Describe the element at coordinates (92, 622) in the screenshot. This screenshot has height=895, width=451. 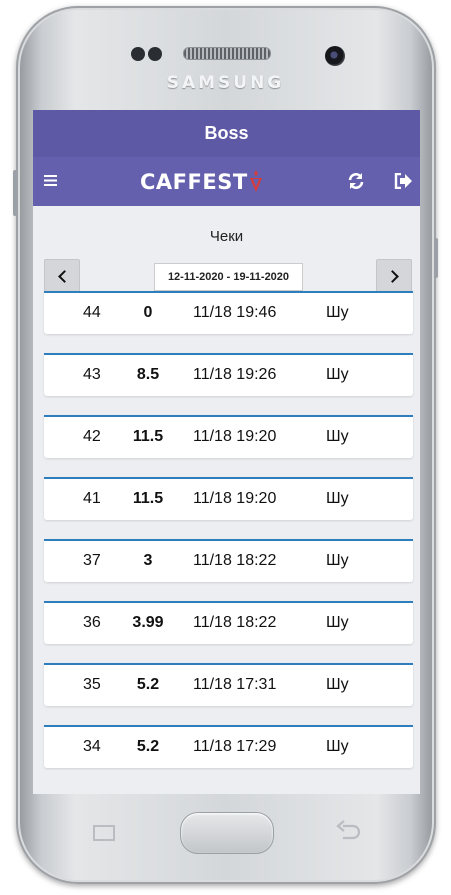
I see `receipt-id: 36` at that location.